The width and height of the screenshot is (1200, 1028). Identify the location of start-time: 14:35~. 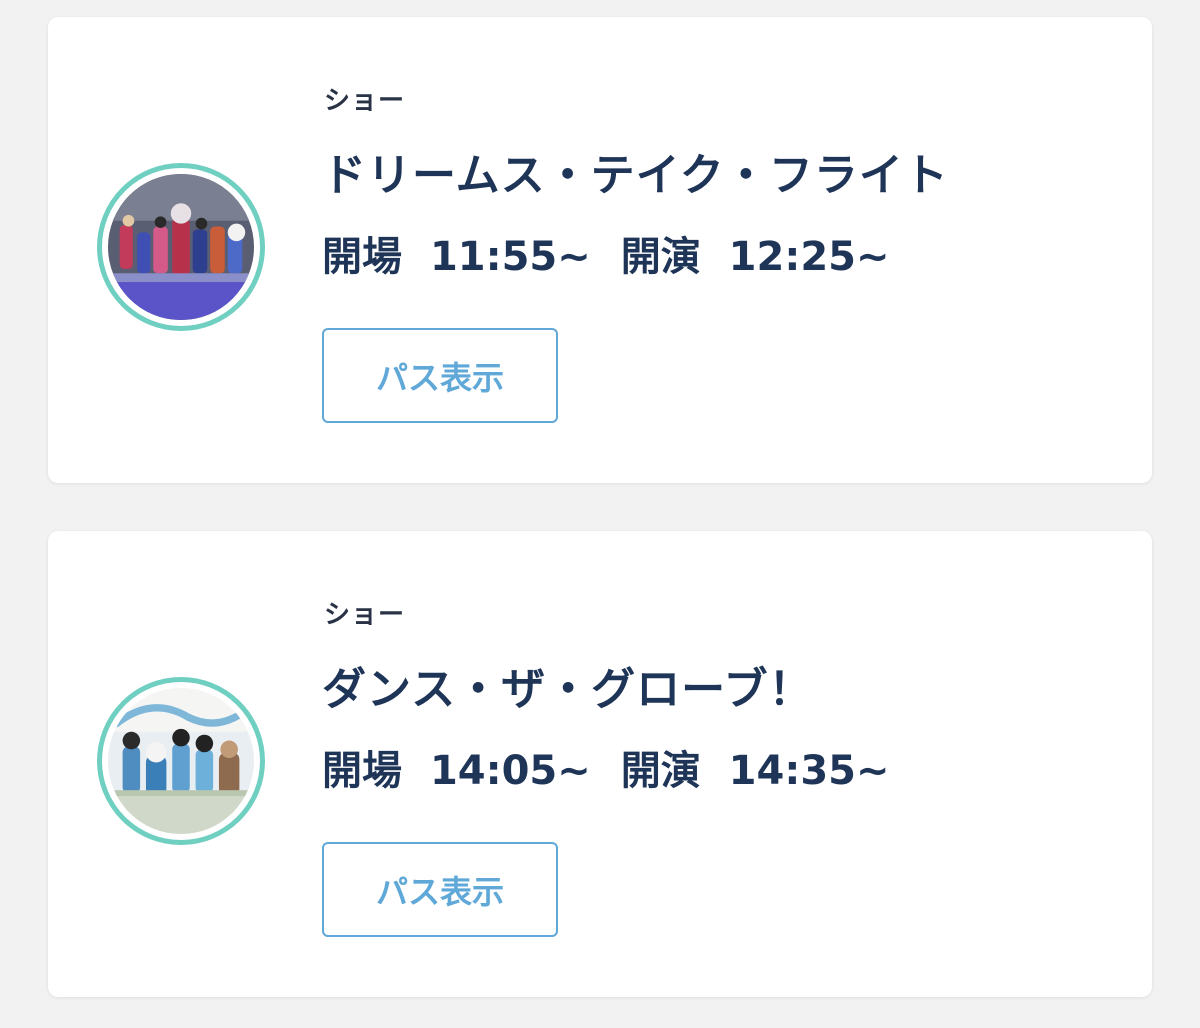
(809, 771).